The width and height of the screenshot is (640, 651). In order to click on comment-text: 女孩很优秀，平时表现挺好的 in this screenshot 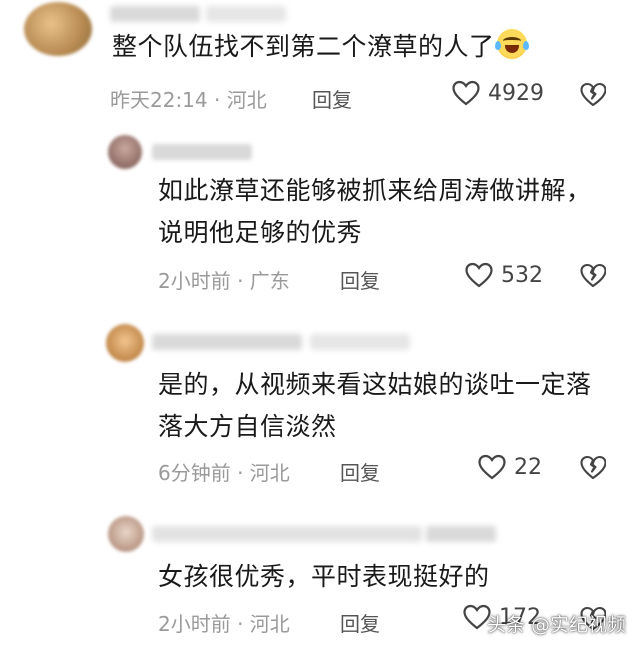, I will do `click(324, 577)`.